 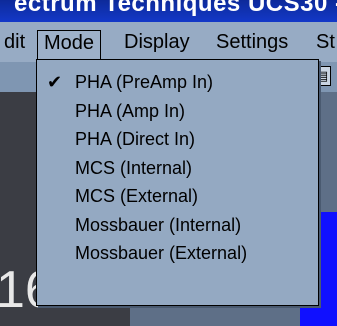 What do you see at coordinates (55, 82) in the screenshot?
I see `checkmark-icon: ✔` at bounding box center [55, 82].